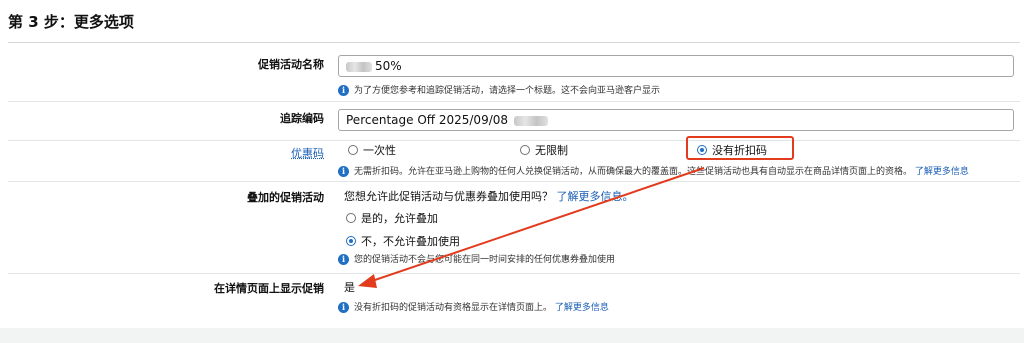 The width and height of the screenshot is (1024, 343). I want to click on annotation-arrow, so click(531, 227).